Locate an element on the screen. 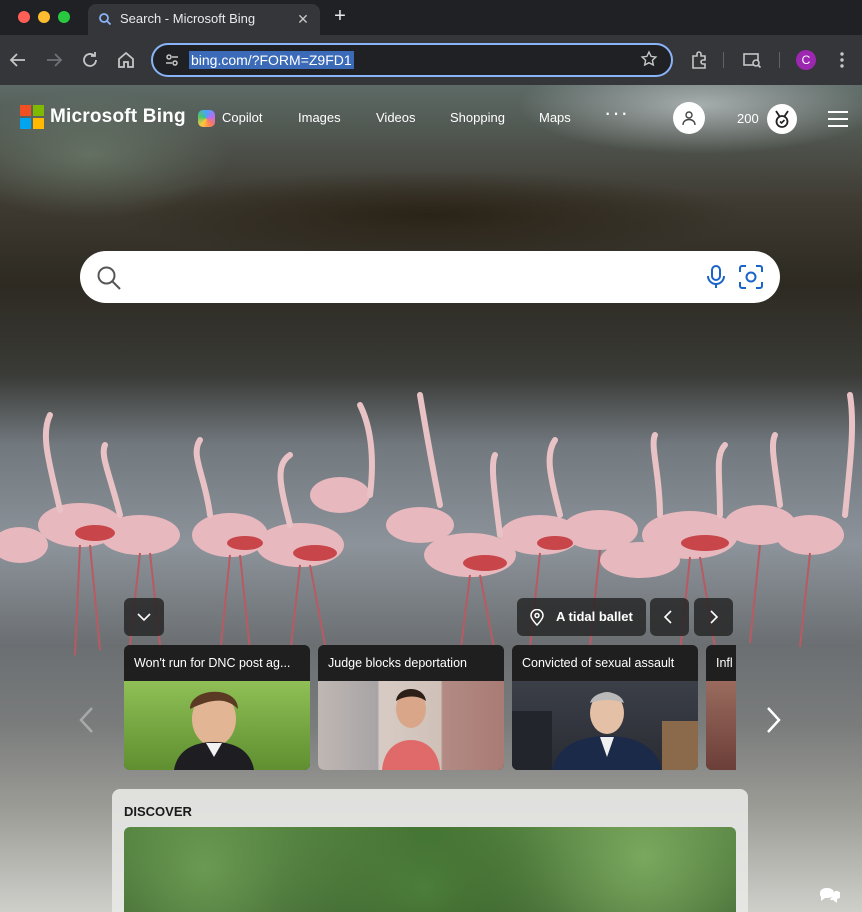 This screenshot has height=912, width=862. next-image-button is located at coordinates (713, 617).